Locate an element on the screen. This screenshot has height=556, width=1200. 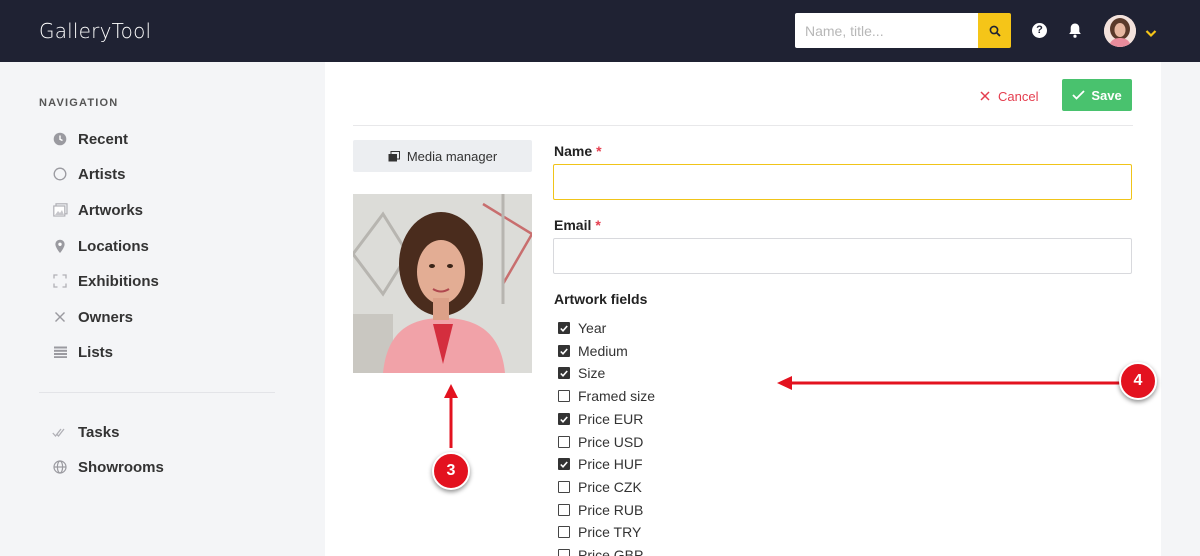
sidebar-item-label: Artists is located at coordinates (102, 174).